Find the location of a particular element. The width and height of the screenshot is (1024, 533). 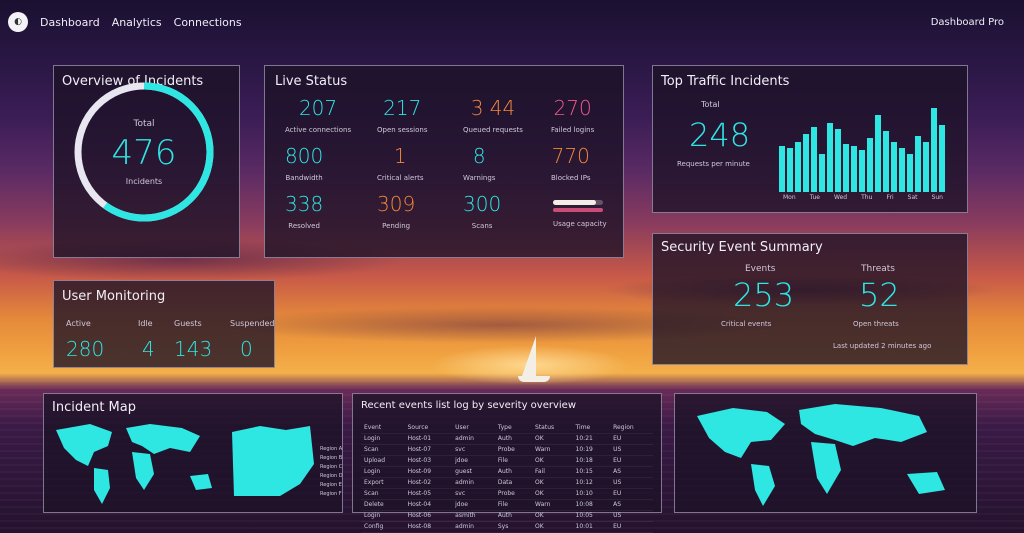

security-left-label: Events is located at coordinates (760, 269).